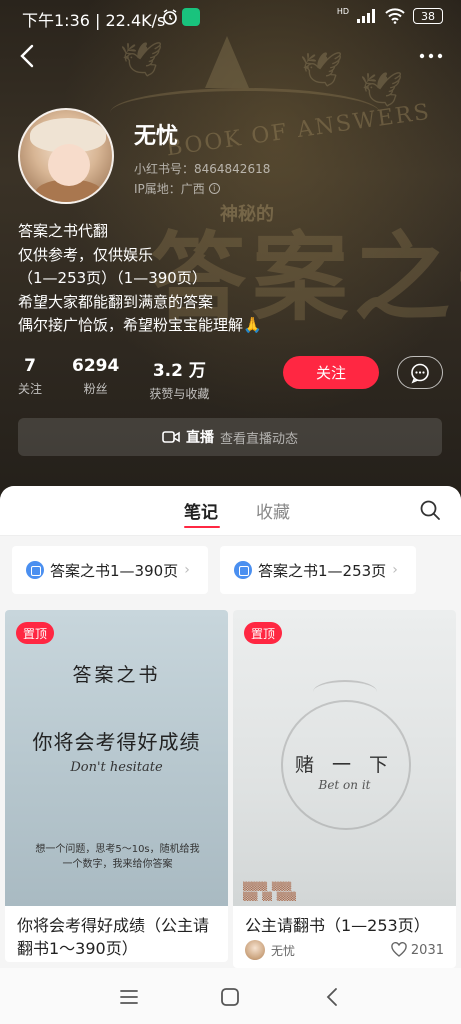 This screenshot has height=1024, width=461. What do you see at coordinates (114, 570) in the screenshot?
I see `collection-label: 答案之书1—390页` at bounding box center [114, 570].